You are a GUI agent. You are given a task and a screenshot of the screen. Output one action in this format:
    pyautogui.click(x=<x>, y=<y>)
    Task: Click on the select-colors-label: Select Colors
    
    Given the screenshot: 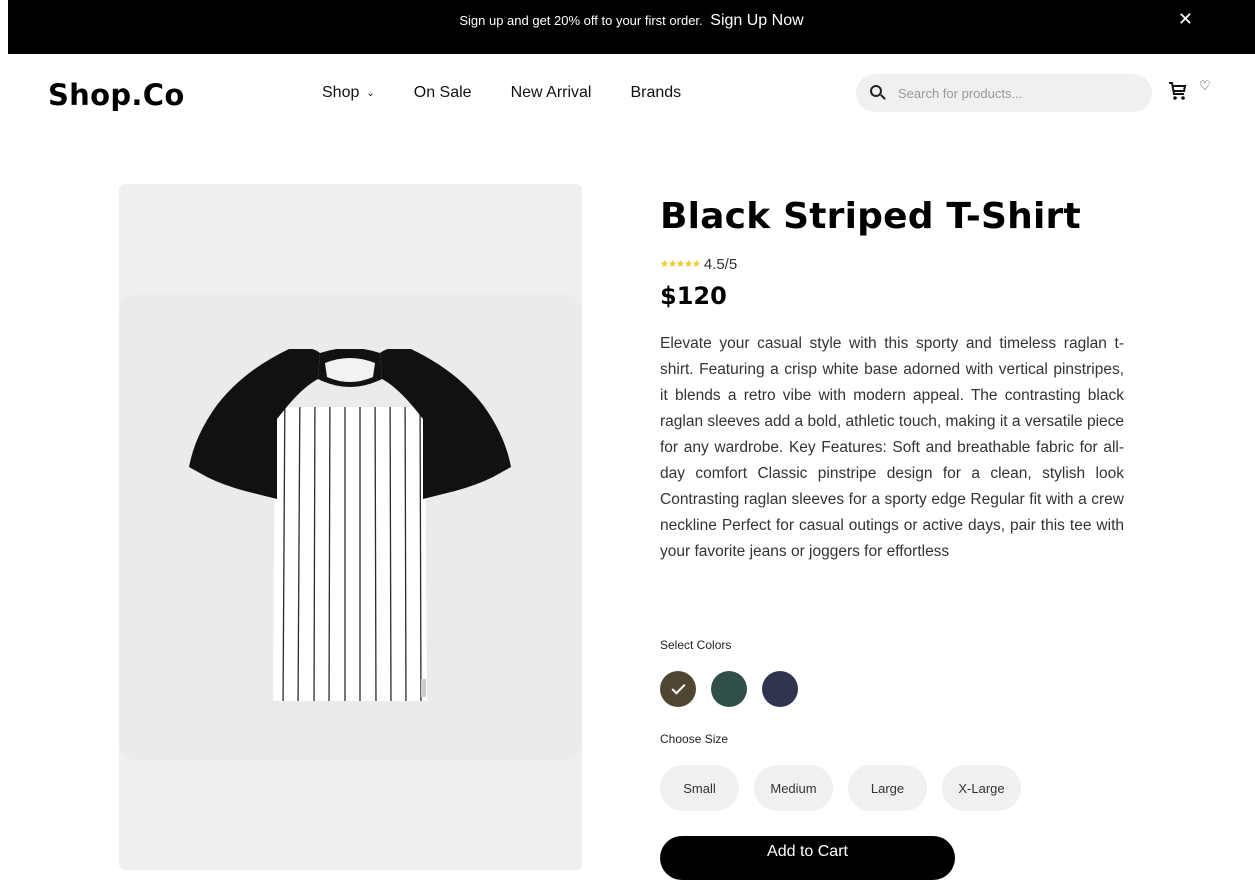 What is the action you would take?
    pyautogui.click(x=696, y=645)
    